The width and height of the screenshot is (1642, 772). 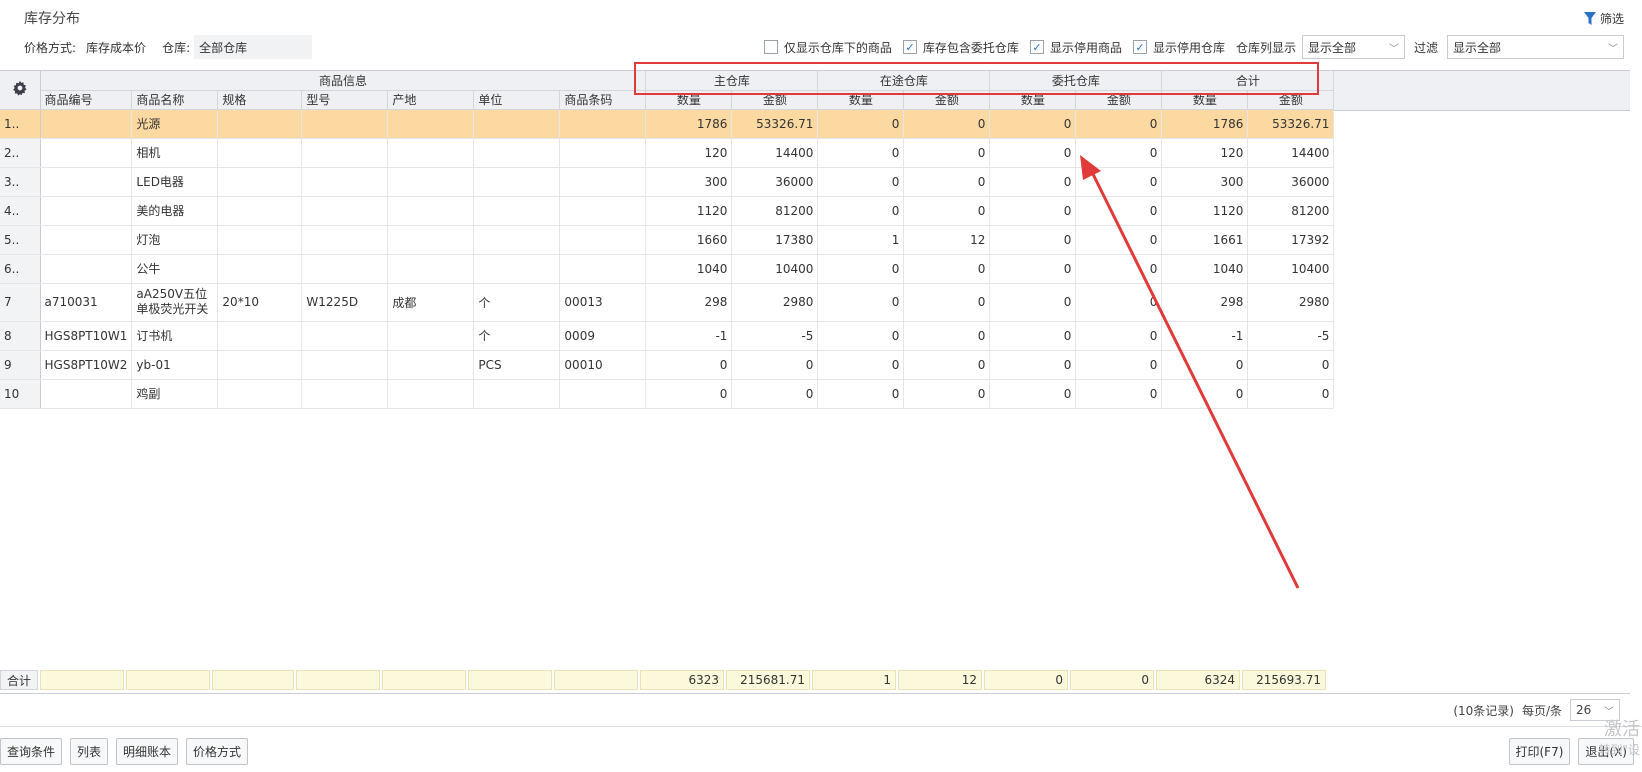 What do you see at coordinates (1265, 47) in the screenshot?
I see `column-display-label: 仓库列显示` at bounding box center [1265, 47].